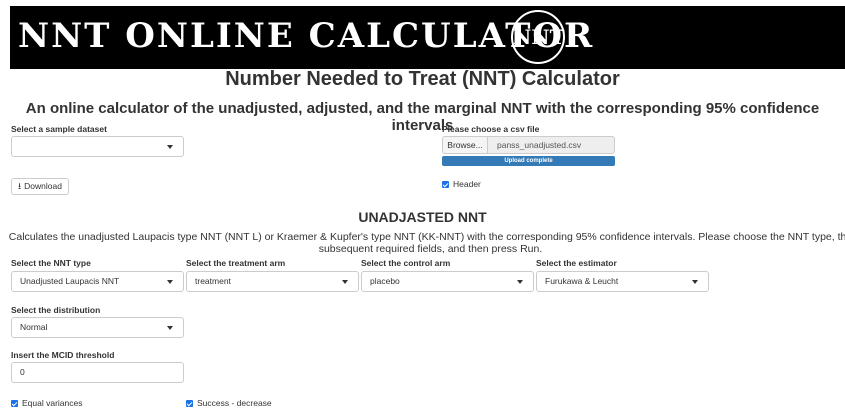 Image resolution: width=845 pixels, height=412 pixels. What do you see at coordinates (97, 327) in the screenshot?
I see `distribution-select: Normal` at bounding box center [97, 327].